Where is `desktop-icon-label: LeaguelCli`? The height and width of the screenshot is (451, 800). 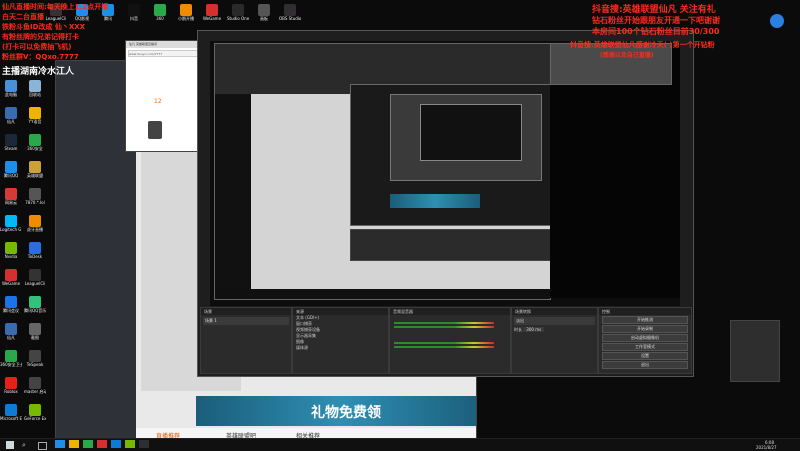 desktop-icon-label: LeaguelCli is located at coordinates (35, 283).